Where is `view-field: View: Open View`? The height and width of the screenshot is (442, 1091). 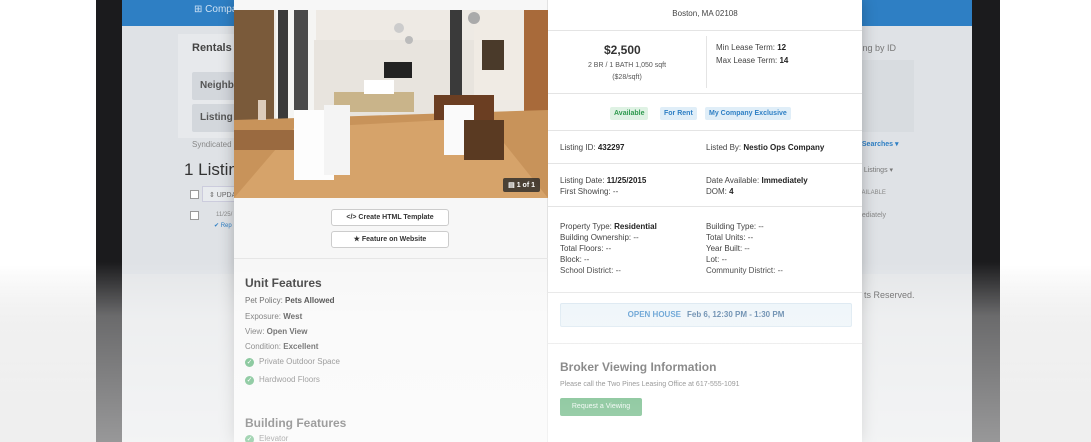
view-field: View: Open View is located at coordinates (276, 331).